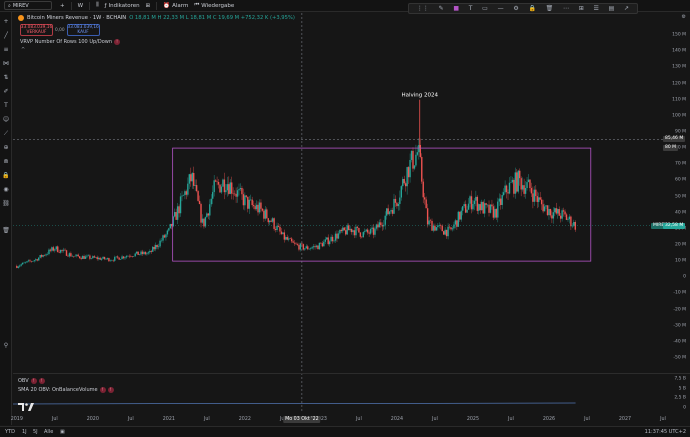 The width and height of the screenshot is (690, 437). Describe the element at coordinates (24, 432) in the screenshot. I see `range-1y-button: 1J` at that location.